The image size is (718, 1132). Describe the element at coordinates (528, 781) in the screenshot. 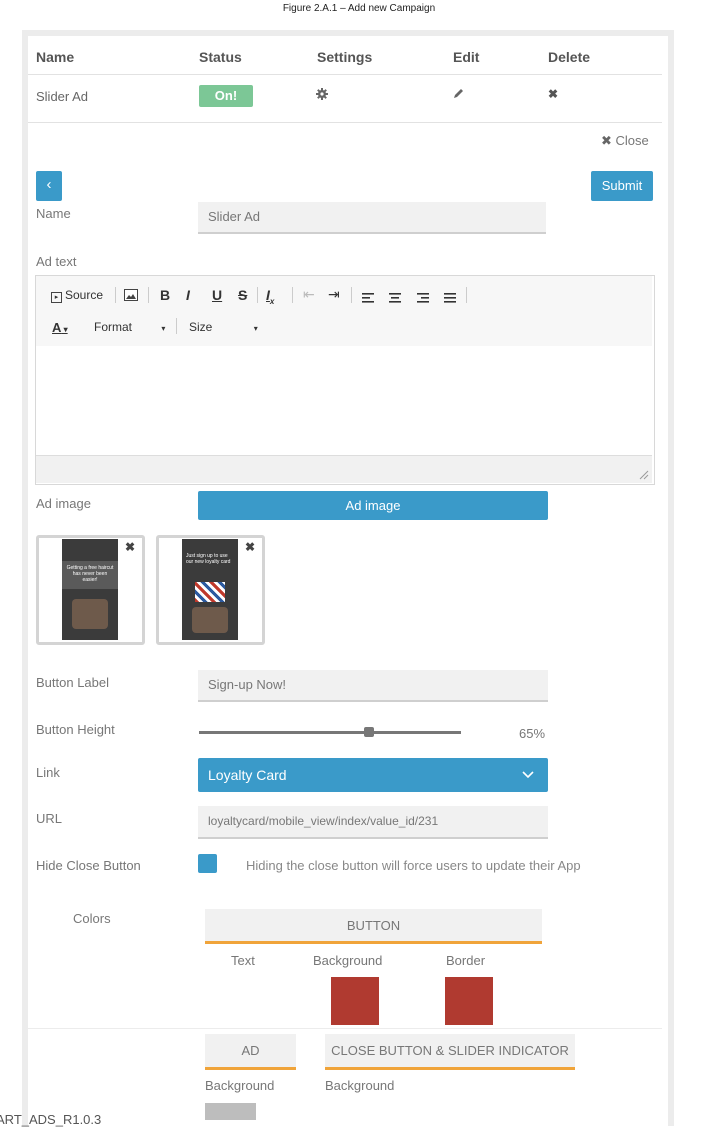

I see `chevron-down-icon` at that location.